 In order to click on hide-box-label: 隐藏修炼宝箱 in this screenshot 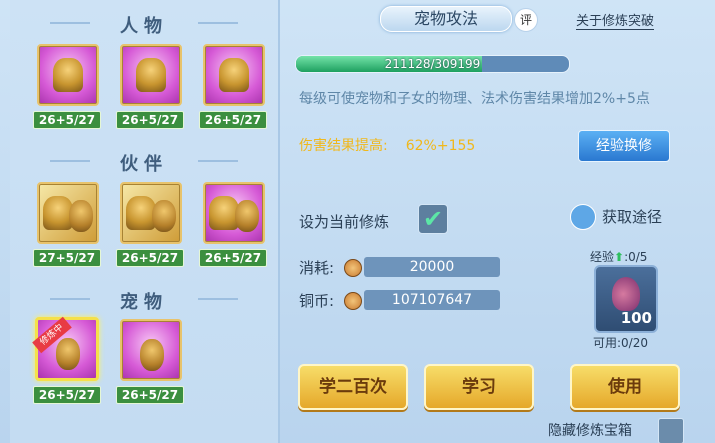, I will do `click(590, 431)`.